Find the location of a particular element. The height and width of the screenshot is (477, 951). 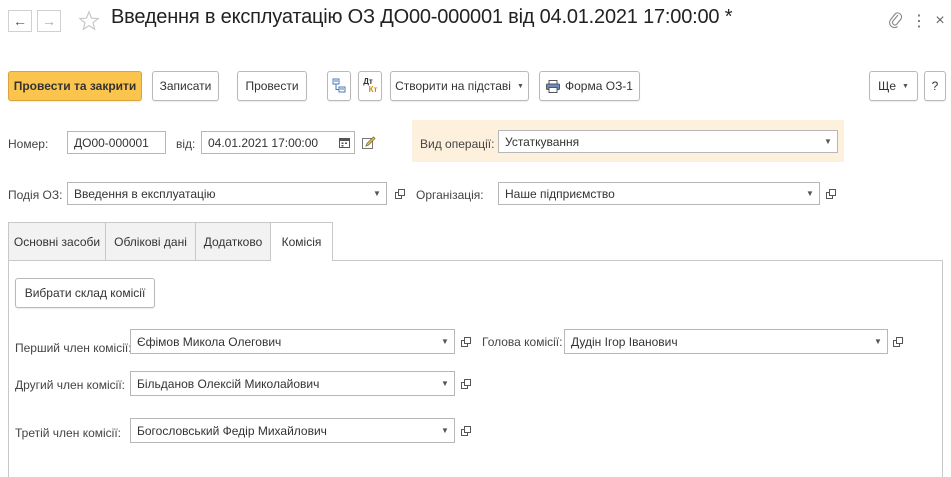

vertical-dots-icon: ⋮ is located at coordinates (919, 21).